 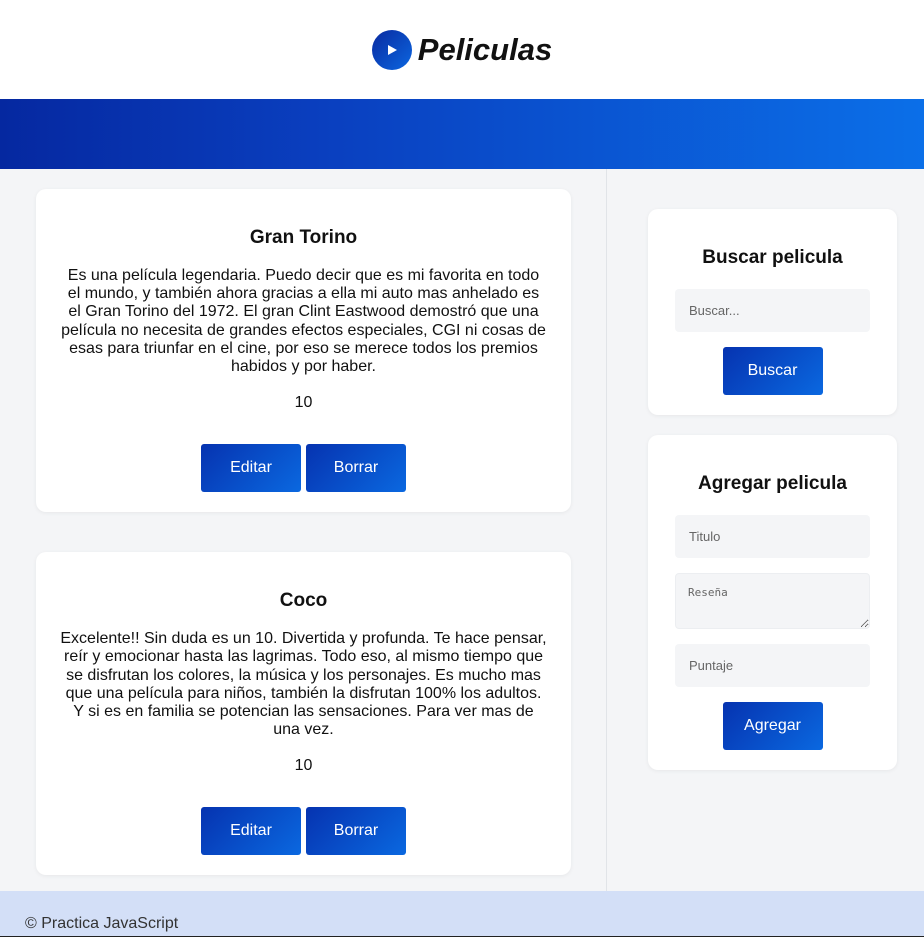 What do you see at coordinates (772, 483) in the screenshot?
I see `add-movie-title: Agregar pelicula` at bounding box center [772, 483].